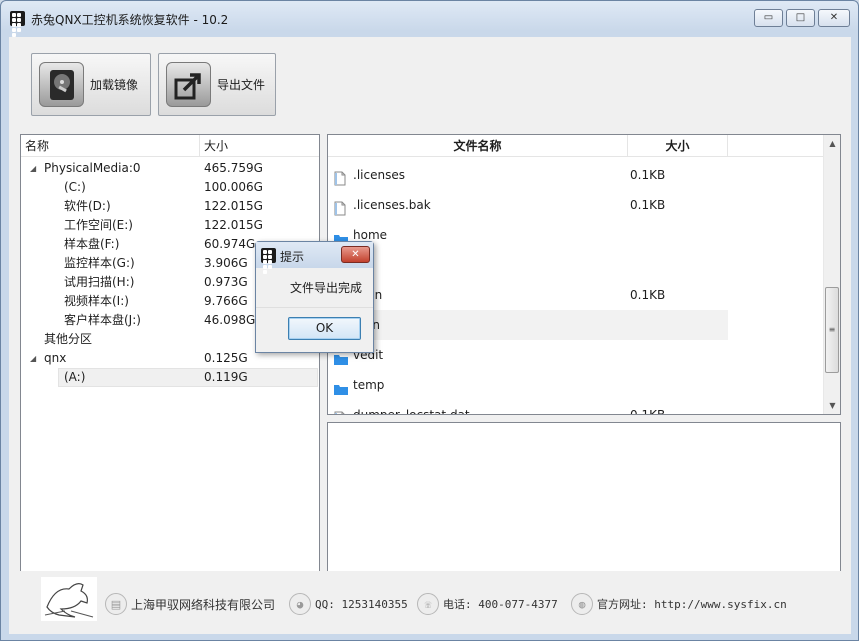 Image resolution: width=859 pixels, height=641 pixels. Describe the element at coordinates (340, 410) in the screenshot. I see `file-icon` at that location.